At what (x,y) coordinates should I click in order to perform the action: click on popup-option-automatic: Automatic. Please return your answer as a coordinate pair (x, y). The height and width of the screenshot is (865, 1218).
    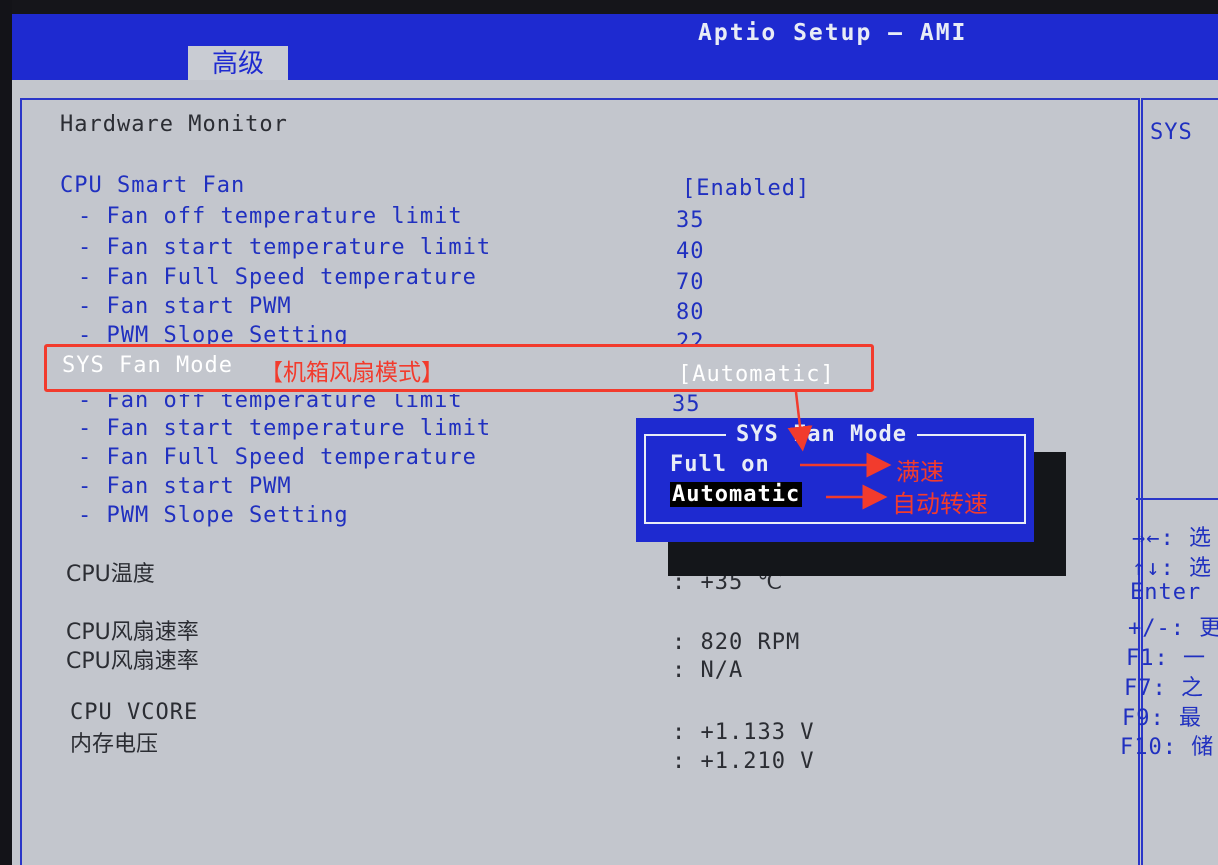
    Looking at the image, I should click on (736, 494).